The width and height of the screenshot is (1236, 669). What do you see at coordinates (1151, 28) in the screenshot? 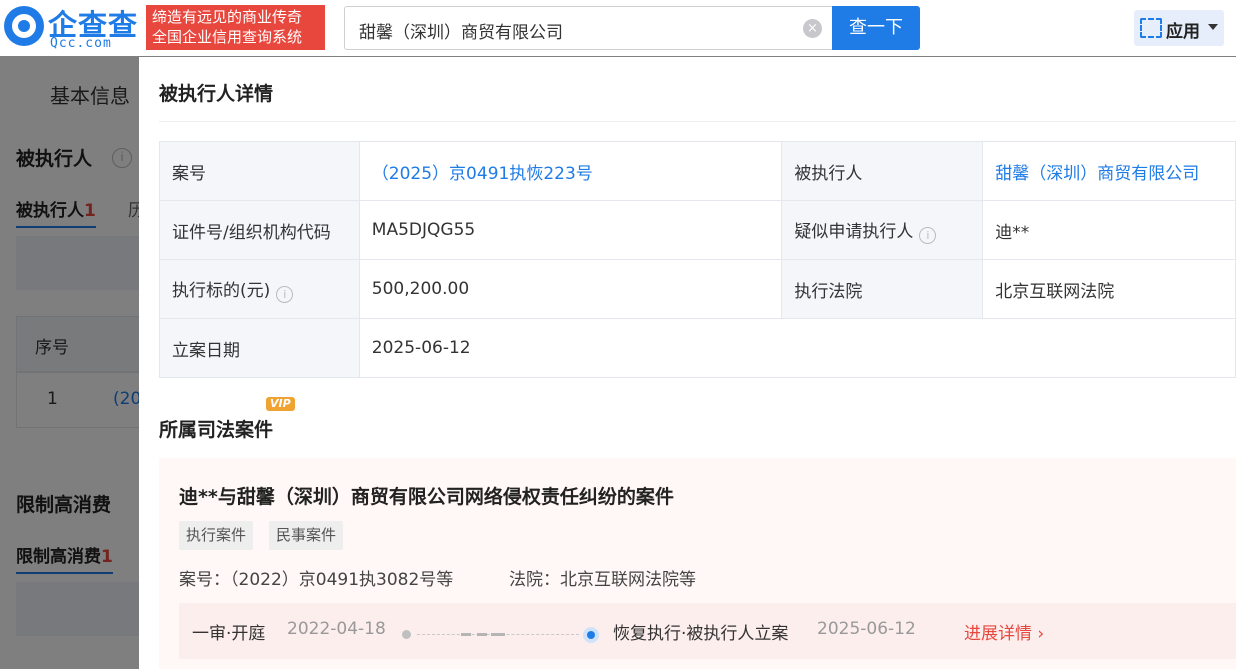
I see `apps-grid-icon` at bounding box center [1151, 28].